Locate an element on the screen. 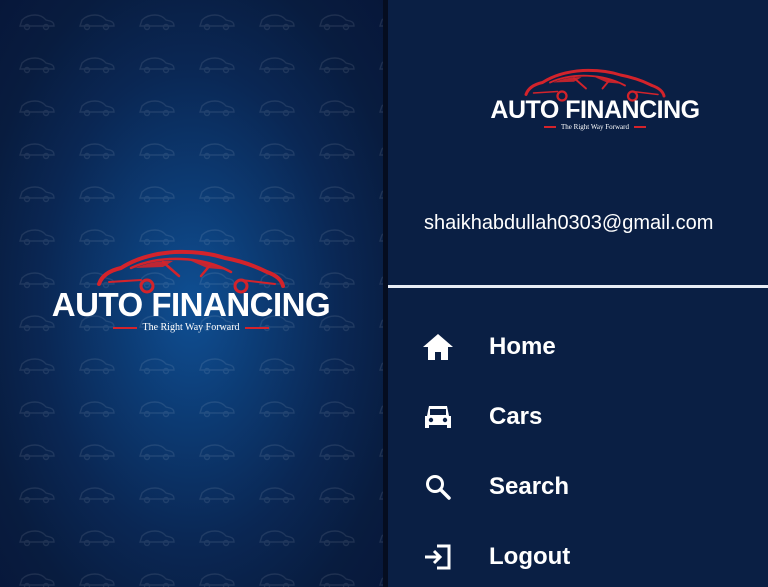 The height and width of the screenshot is (587, 768). splash-tagline: The Right Way Forward is located at coordinates (191, 327).